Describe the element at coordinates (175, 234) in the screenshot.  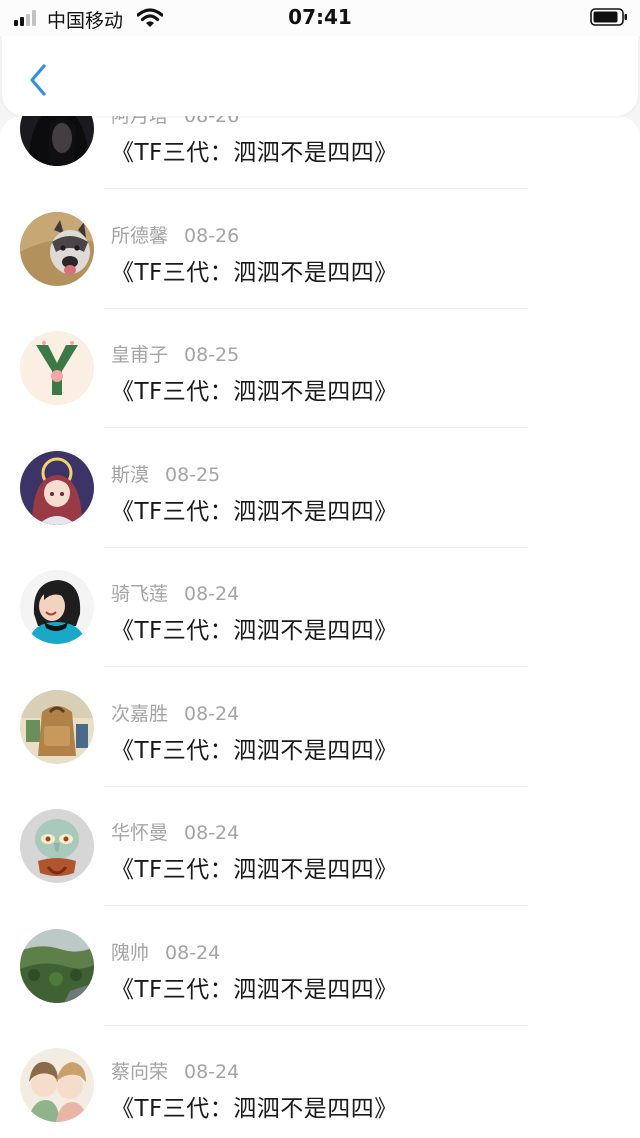
I see `commenter-info: 所德馨 08-26` at that location.